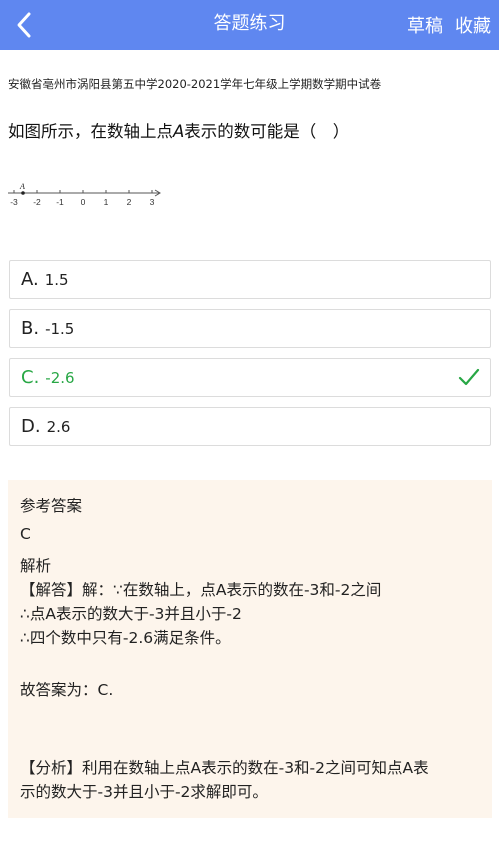 This screenshot has width=499, height=859. I want to click on option-c: C. -2.6, so click(250, 377).